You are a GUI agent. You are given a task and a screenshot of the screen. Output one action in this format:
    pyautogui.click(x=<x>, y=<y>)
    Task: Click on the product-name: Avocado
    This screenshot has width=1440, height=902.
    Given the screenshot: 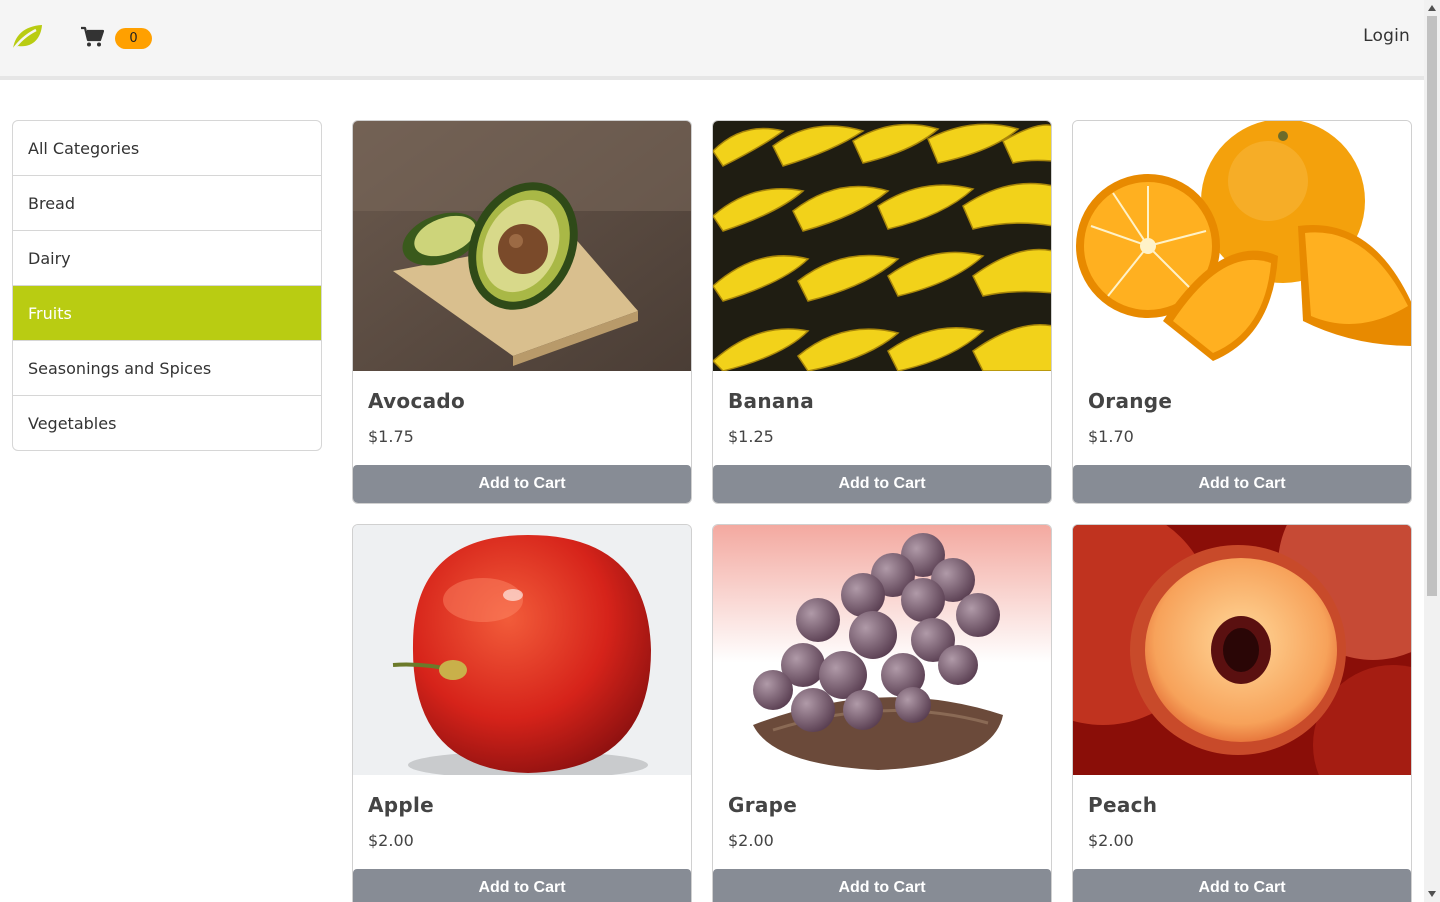 What is the action you would take?
    pyautogui.click(x=416, y=401)
    